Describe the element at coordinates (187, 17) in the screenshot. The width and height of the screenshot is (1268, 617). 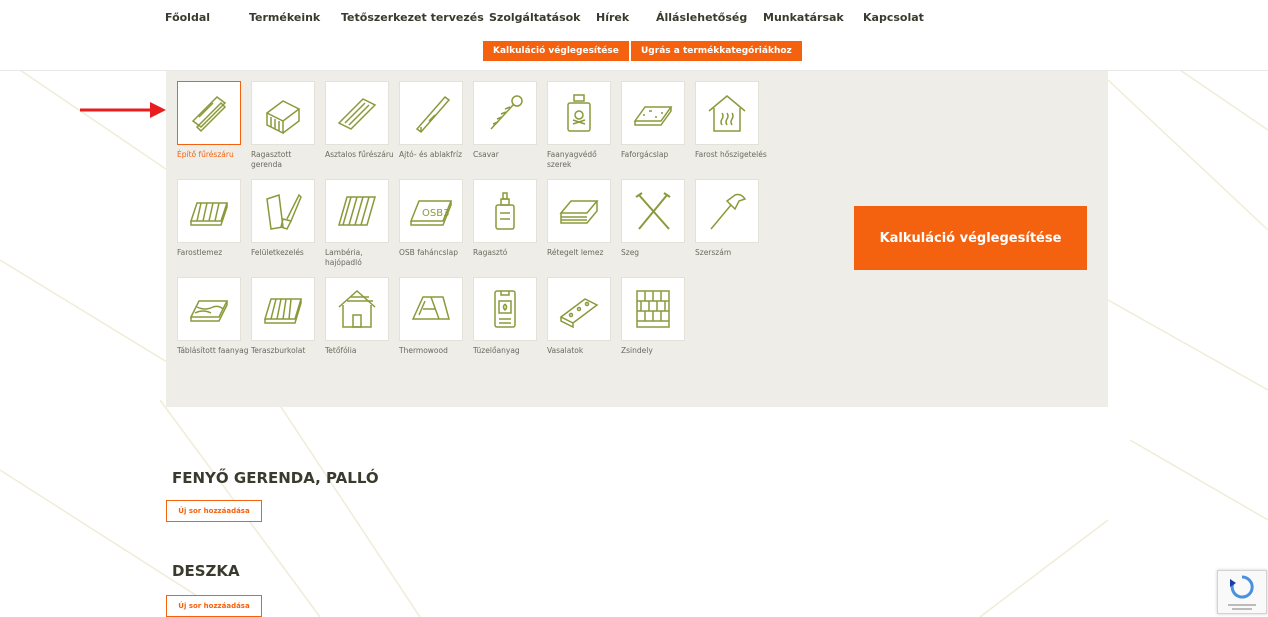
I see `nav-item-fooldal: Főoldal` at that location.